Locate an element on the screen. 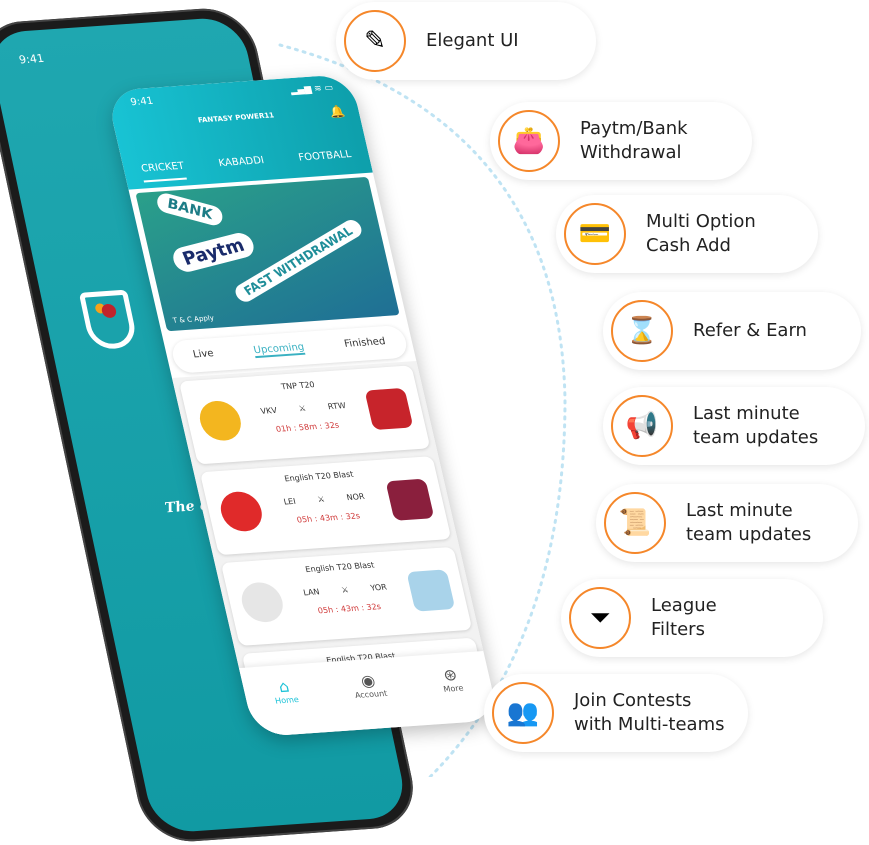 This screenshot has height=845, width=869. home-team: VKV is located at coordinates (268, 410).